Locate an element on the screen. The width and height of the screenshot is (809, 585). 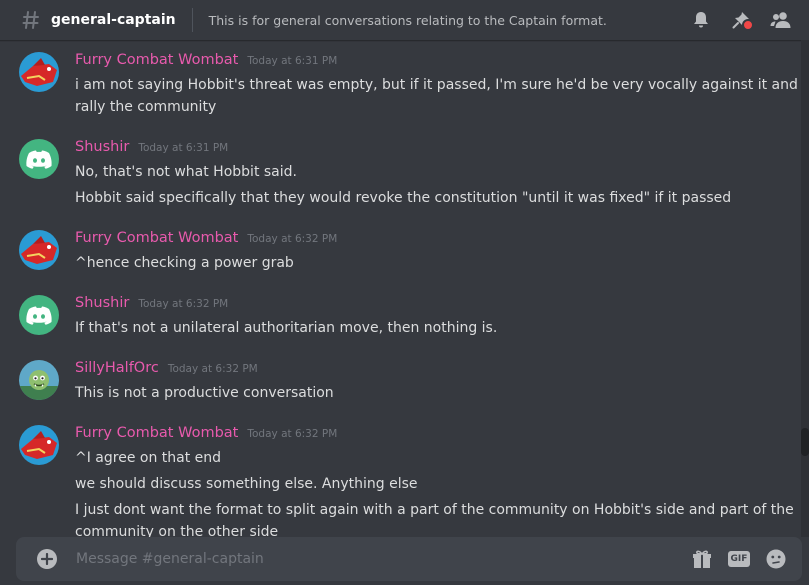
message-header: SillyHalfOrc Today at 6:32 PM is located at coordinates (166, 371).